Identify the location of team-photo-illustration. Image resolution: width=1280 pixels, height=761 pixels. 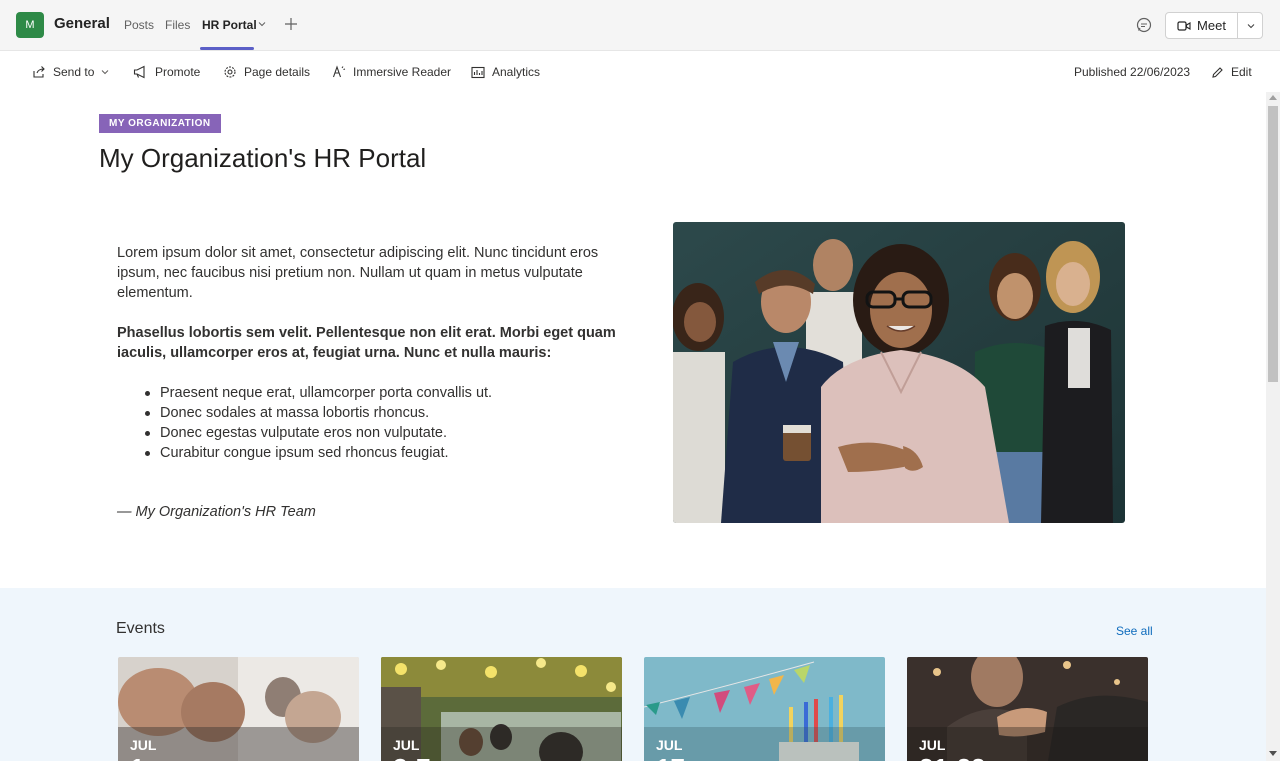
(899, 372).